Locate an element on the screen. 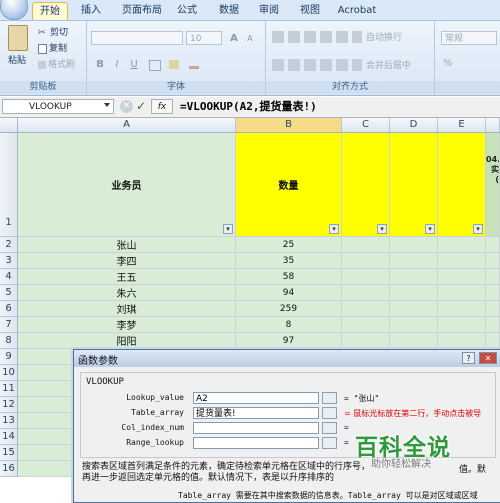 The image size is (500, 503). column-header-a: A is located at coordinates (127, 125).